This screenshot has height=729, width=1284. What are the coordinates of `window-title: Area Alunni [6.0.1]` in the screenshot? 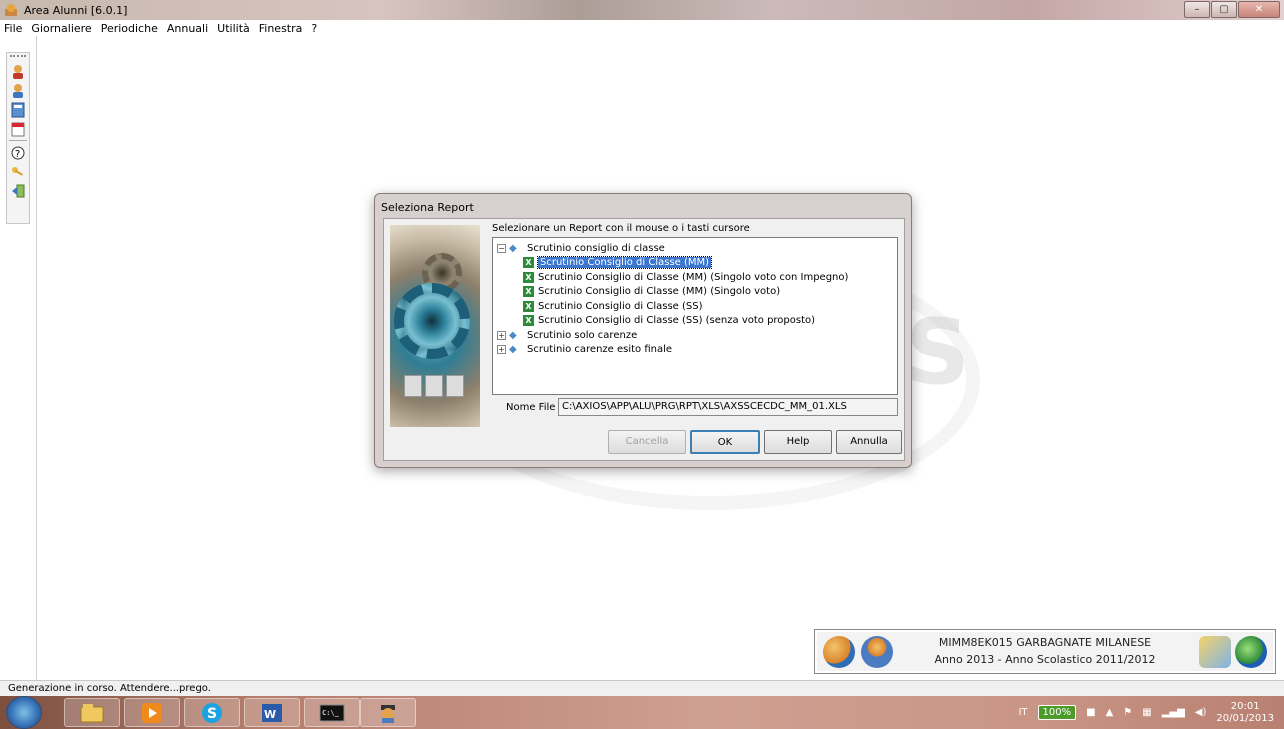 It's located at (76, 10).